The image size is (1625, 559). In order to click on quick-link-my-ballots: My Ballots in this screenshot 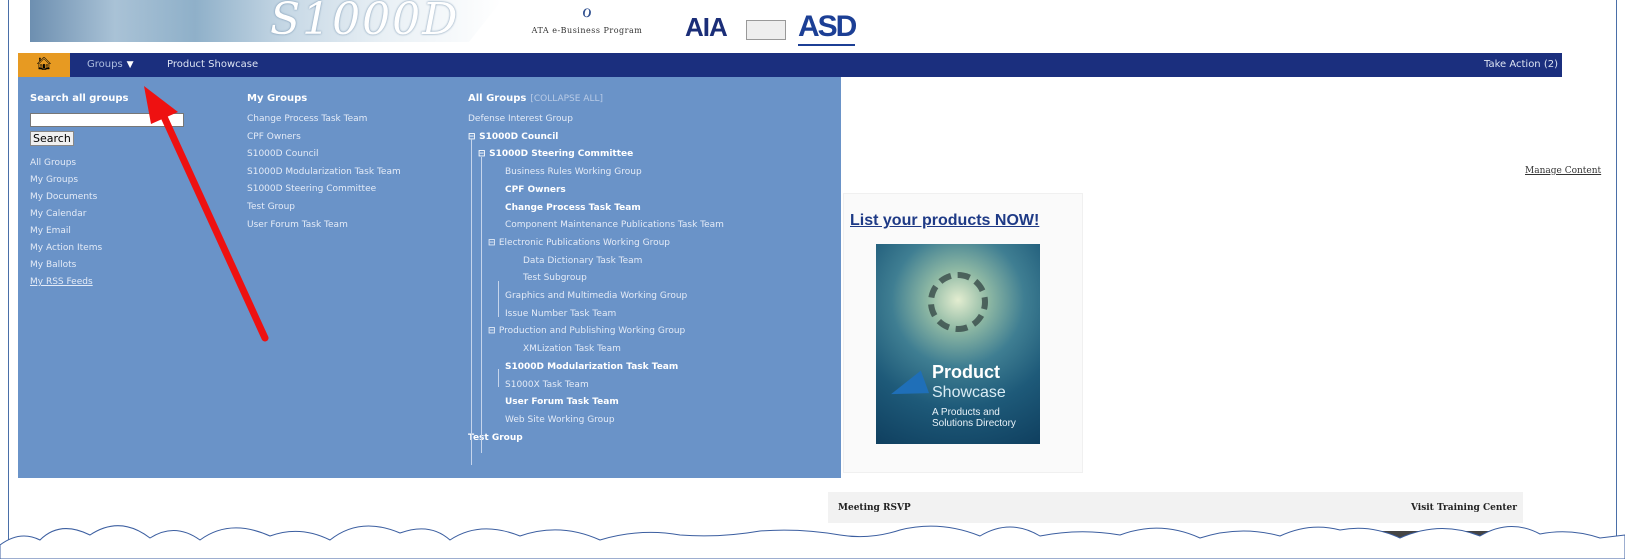, I will do `click(125, 265)`.